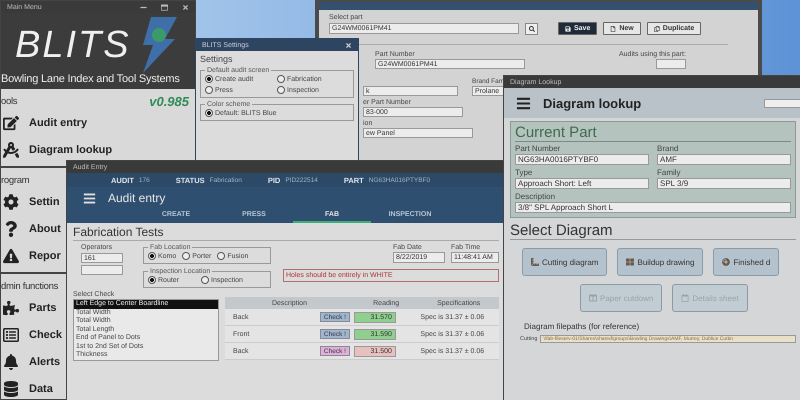  What do you see at coordinates (535, 196) in the screenshot?
I see `field-label: Description` at bounding box center [535, 196].